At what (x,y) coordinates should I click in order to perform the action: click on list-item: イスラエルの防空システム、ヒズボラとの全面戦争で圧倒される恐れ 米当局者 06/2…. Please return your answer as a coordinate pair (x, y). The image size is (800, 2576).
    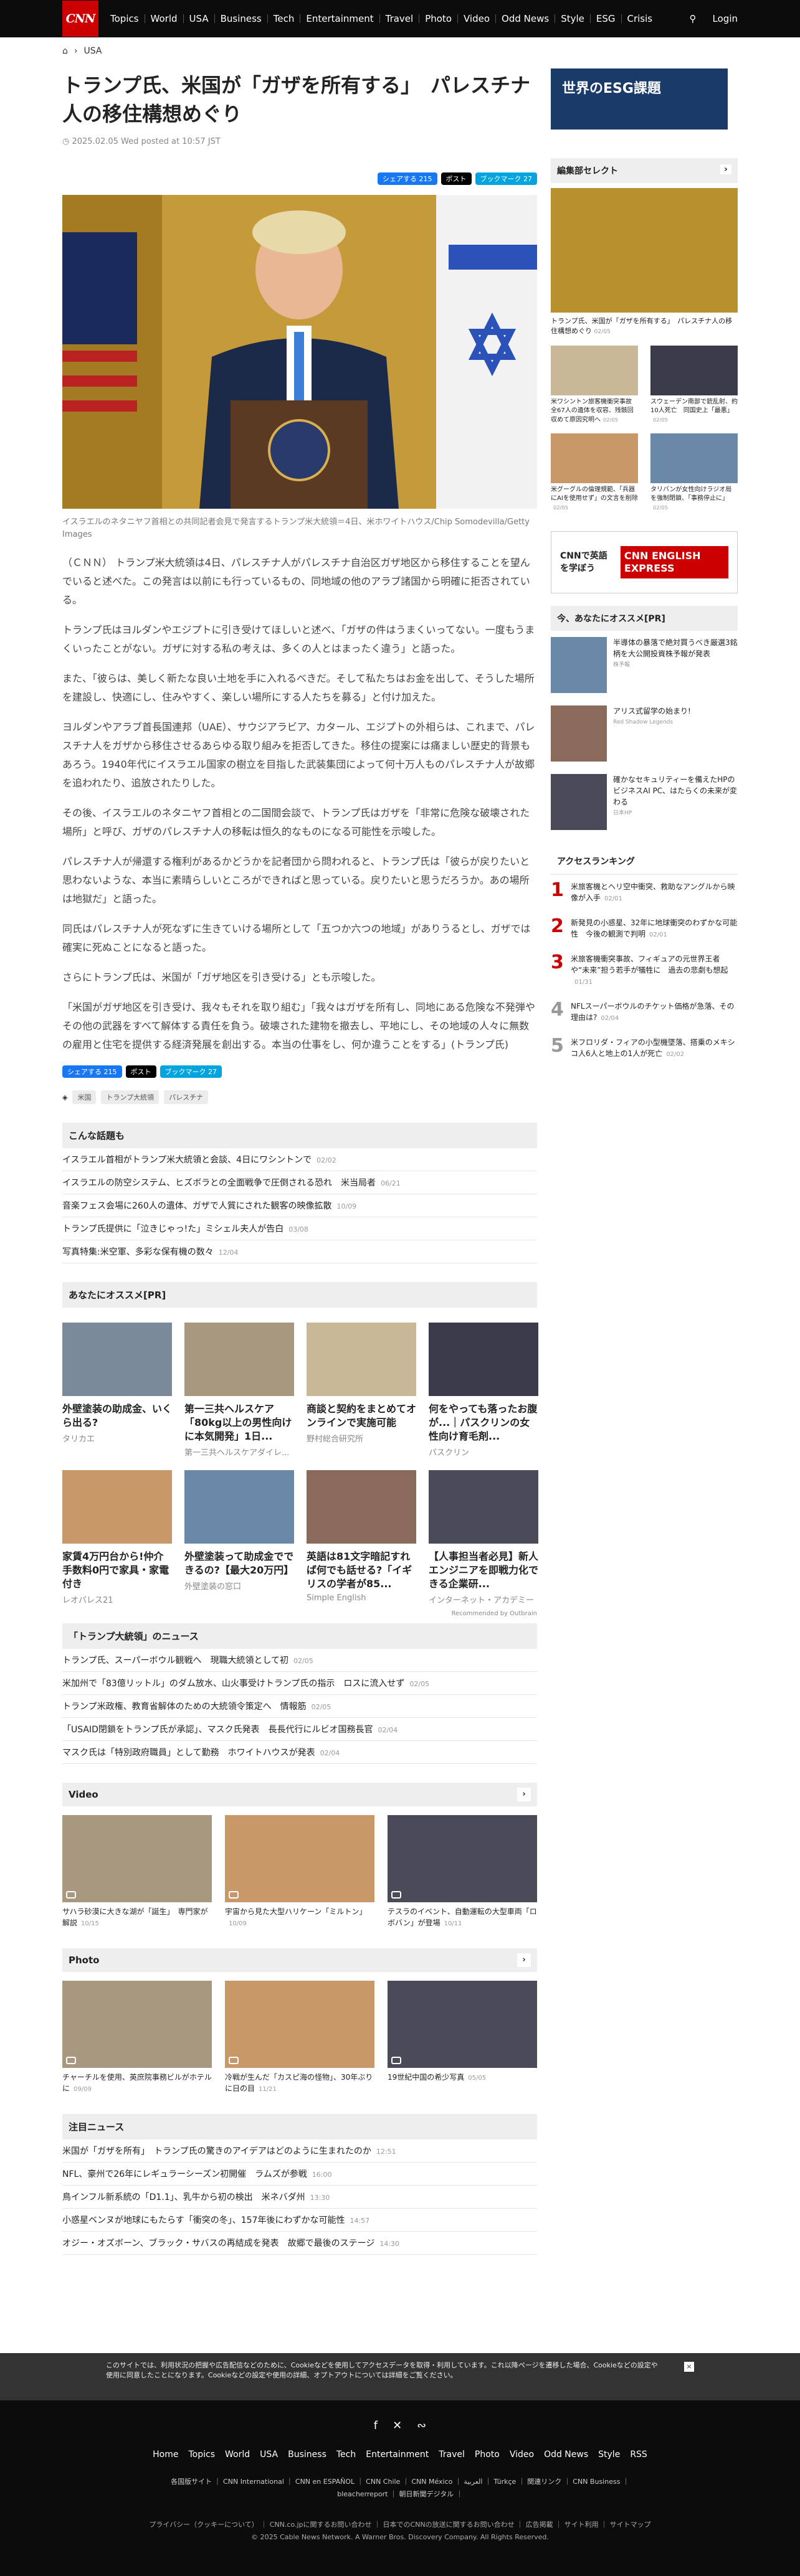
    Looking at the image, I should click on (299, 1182).